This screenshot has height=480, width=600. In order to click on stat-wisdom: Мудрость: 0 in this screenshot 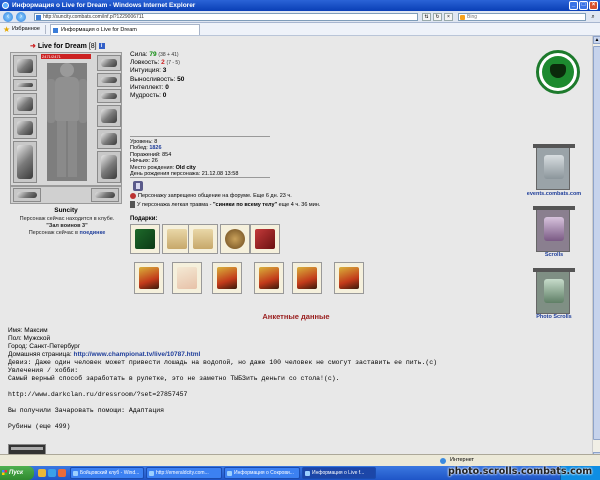, I will do `click(148, 96)`.